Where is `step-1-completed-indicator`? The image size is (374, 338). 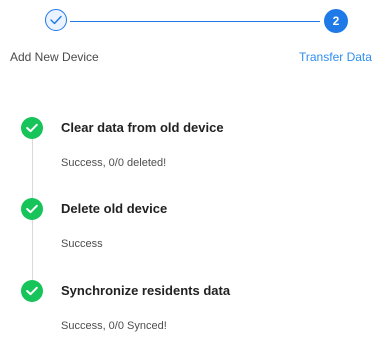 step-1-completed-indicator is located at coordinates (56, 20).